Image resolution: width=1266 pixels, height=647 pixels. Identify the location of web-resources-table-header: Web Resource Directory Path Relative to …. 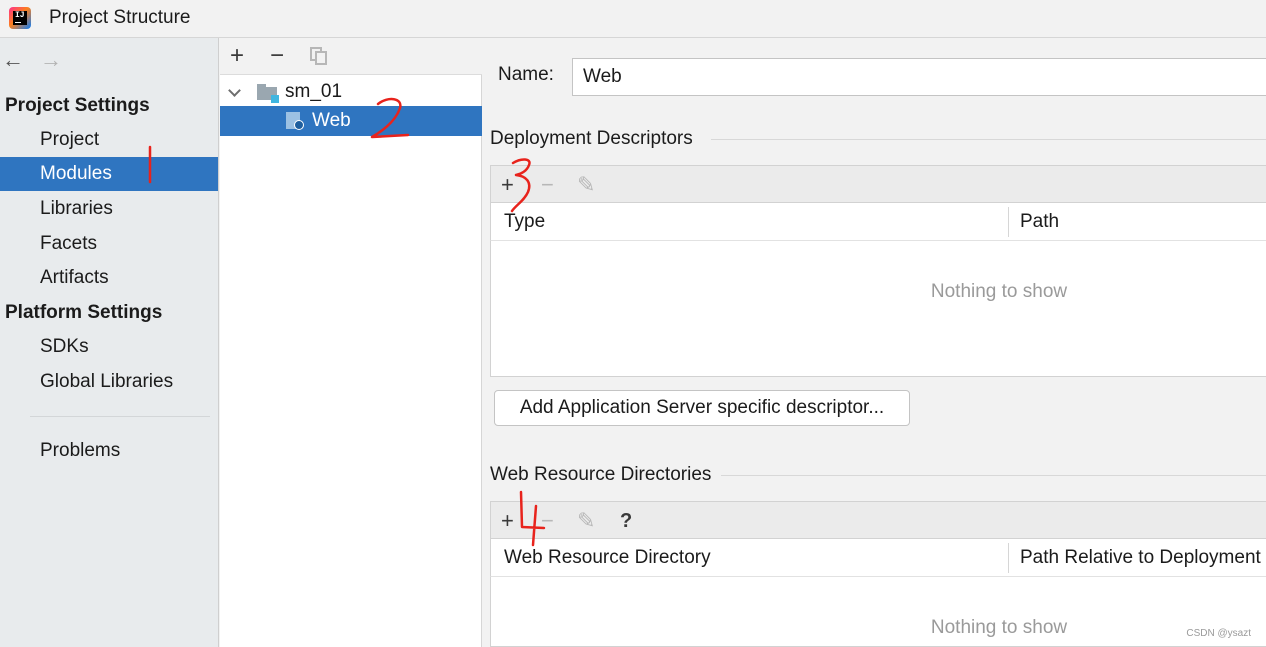
(878, 558).